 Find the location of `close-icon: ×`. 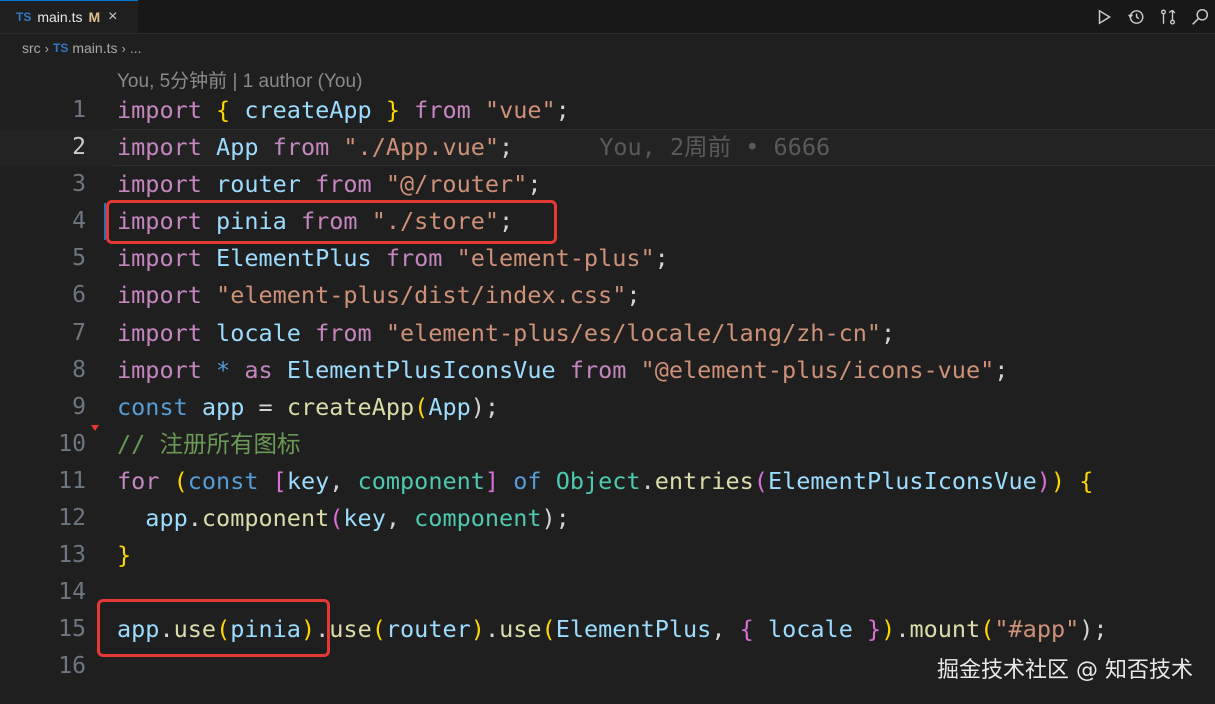

close-icon: × is located at coordinates (112, 17).